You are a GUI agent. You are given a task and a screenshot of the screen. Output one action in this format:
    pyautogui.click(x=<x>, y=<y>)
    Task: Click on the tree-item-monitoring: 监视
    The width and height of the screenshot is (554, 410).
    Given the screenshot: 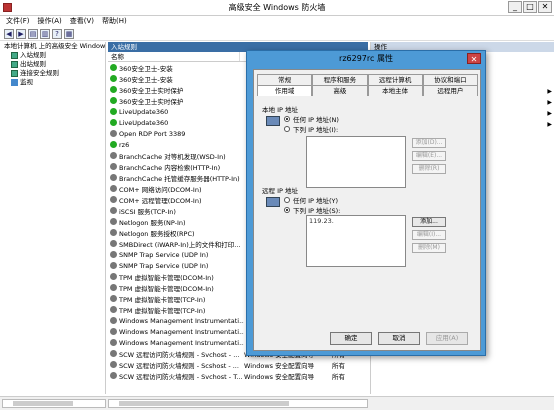 What is the action you would take?
    pyautogui.click(x=53, y=82)
    